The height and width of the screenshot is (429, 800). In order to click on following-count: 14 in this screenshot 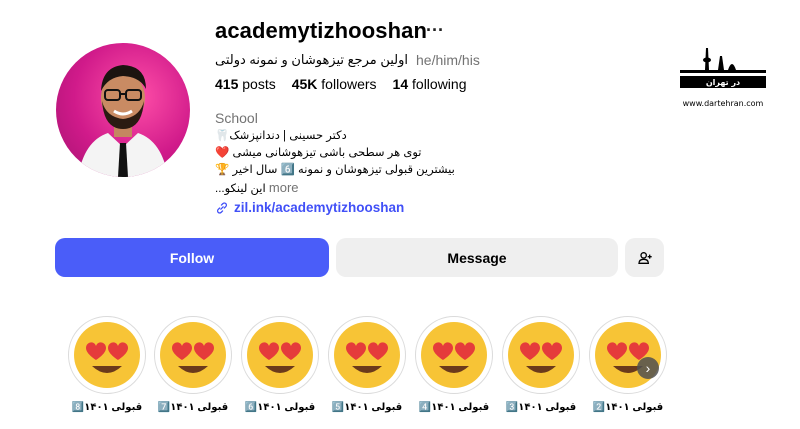, I will do `click(400, 84)`.